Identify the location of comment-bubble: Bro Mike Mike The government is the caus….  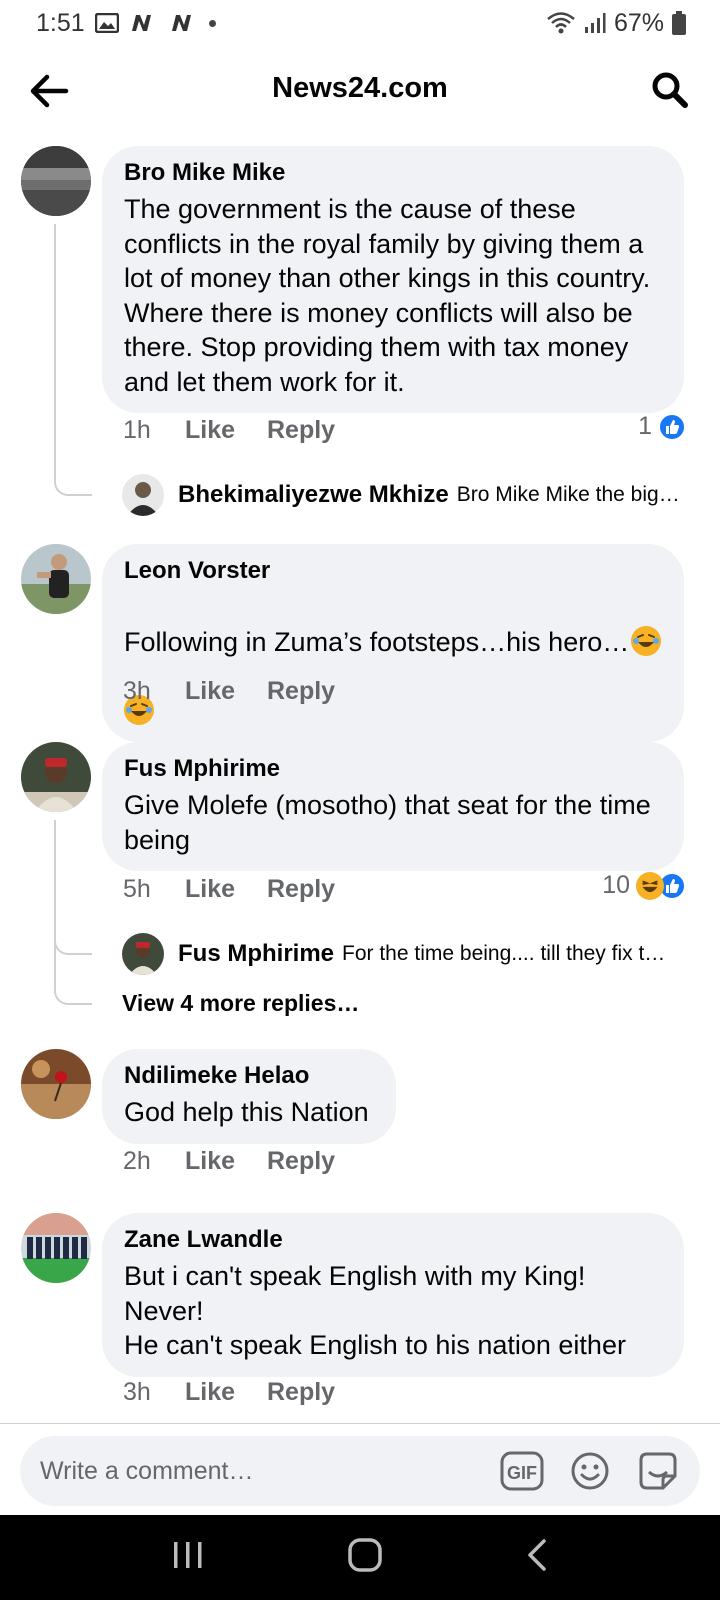
(393, 279).